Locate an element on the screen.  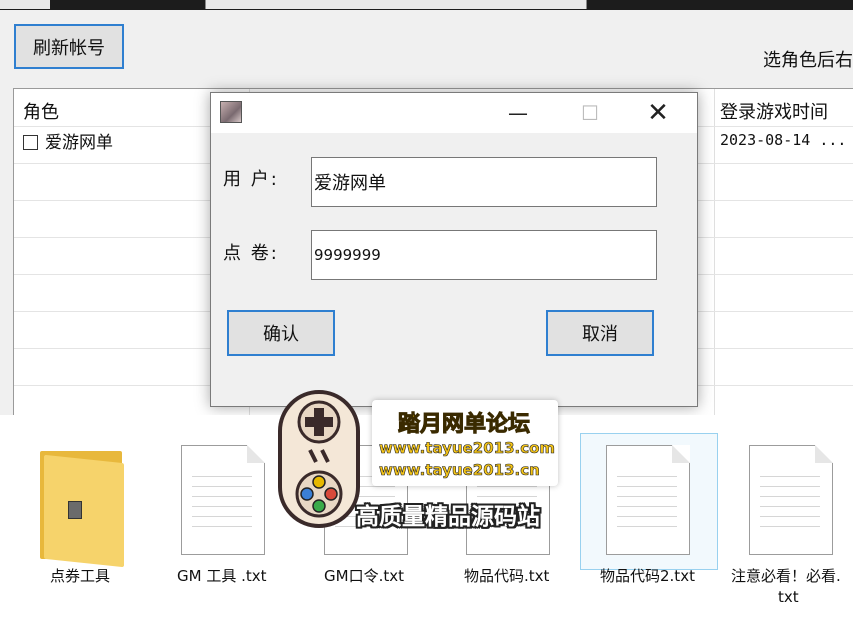
app-icon is located at coordinates (231, 112).